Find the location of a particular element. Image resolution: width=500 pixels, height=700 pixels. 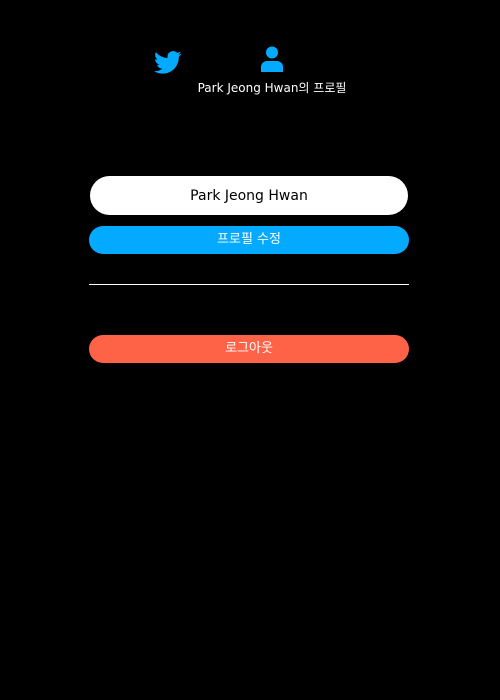

logout-button: 로그아웃 is located at coordinates (249, 349).